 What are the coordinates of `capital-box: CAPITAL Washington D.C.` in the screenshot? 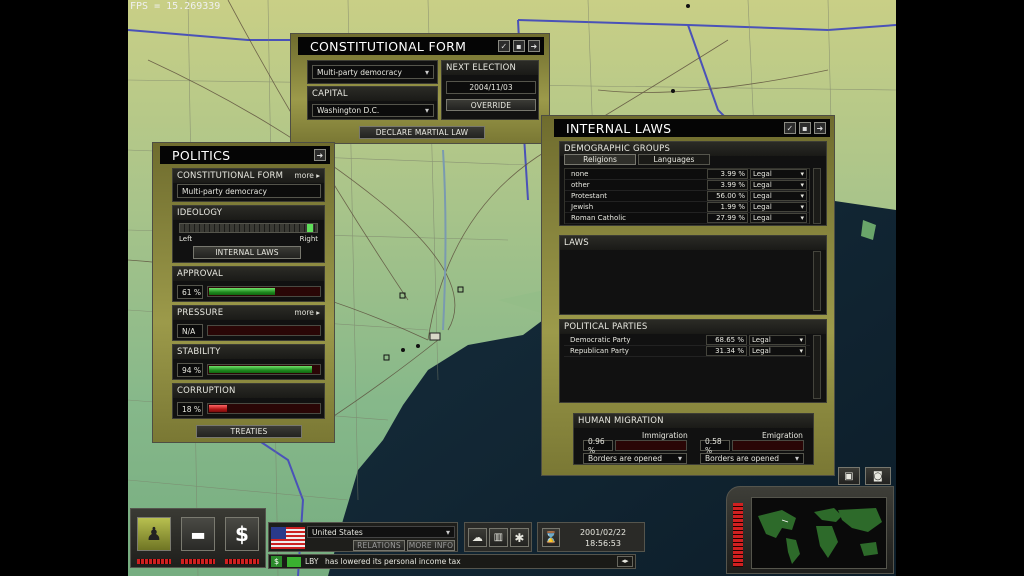 It's located at (372, 103).